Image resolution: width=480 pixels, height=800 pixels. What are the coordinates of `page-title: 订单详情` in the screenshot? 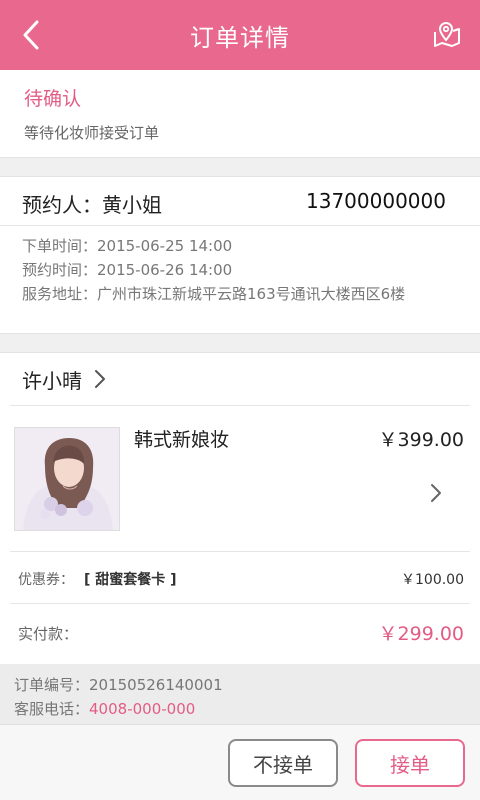 It's located at (240, 37).